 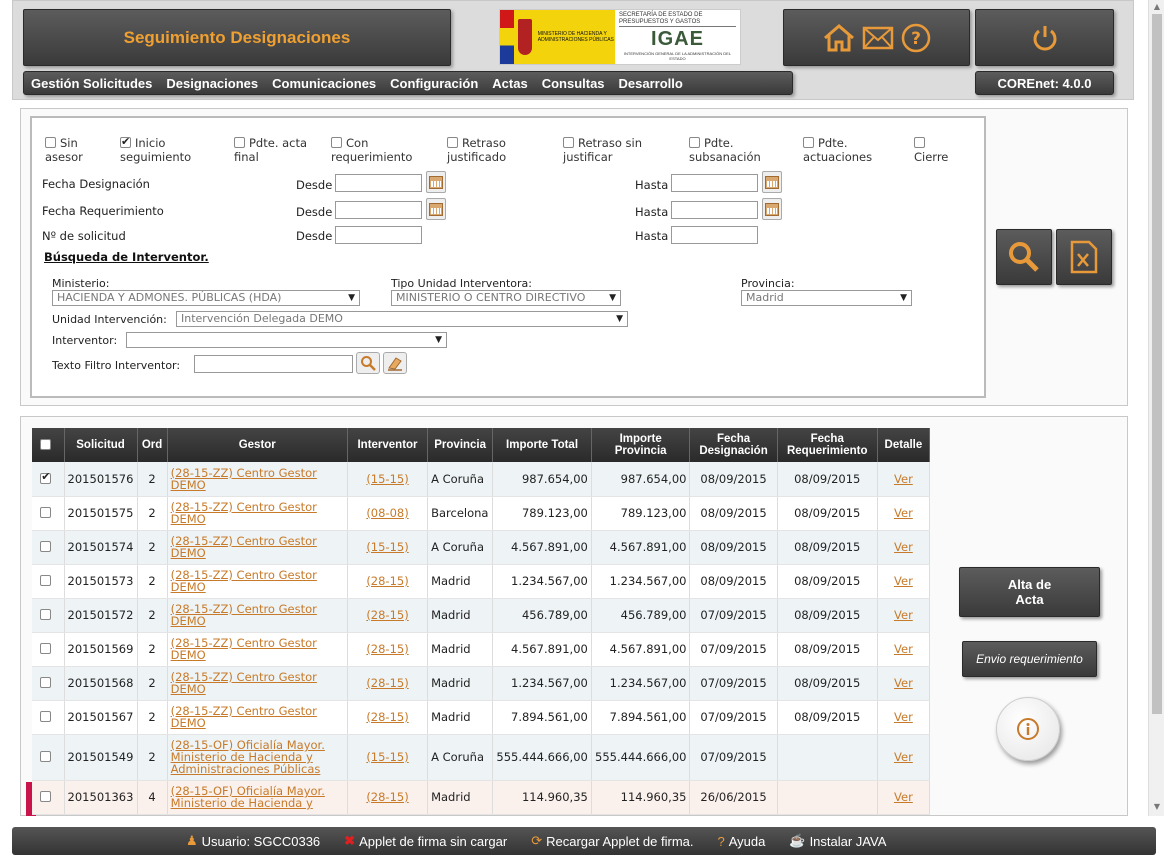 I want to click on num-solicitud-desde-input, so click(x=378, y=235).